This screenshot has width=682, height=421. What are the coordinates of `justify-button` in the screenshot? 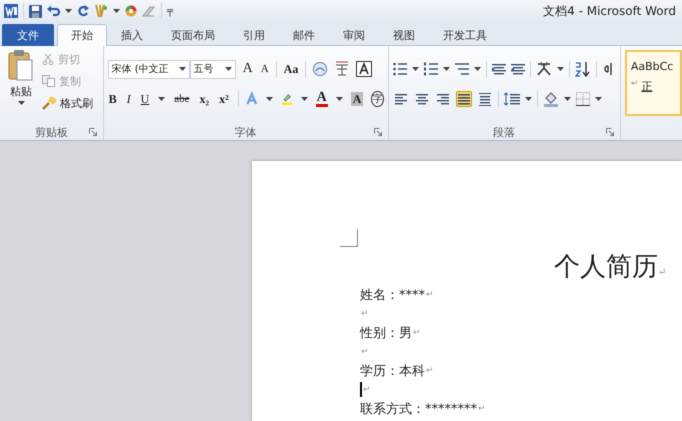 It's located at (464, 99).